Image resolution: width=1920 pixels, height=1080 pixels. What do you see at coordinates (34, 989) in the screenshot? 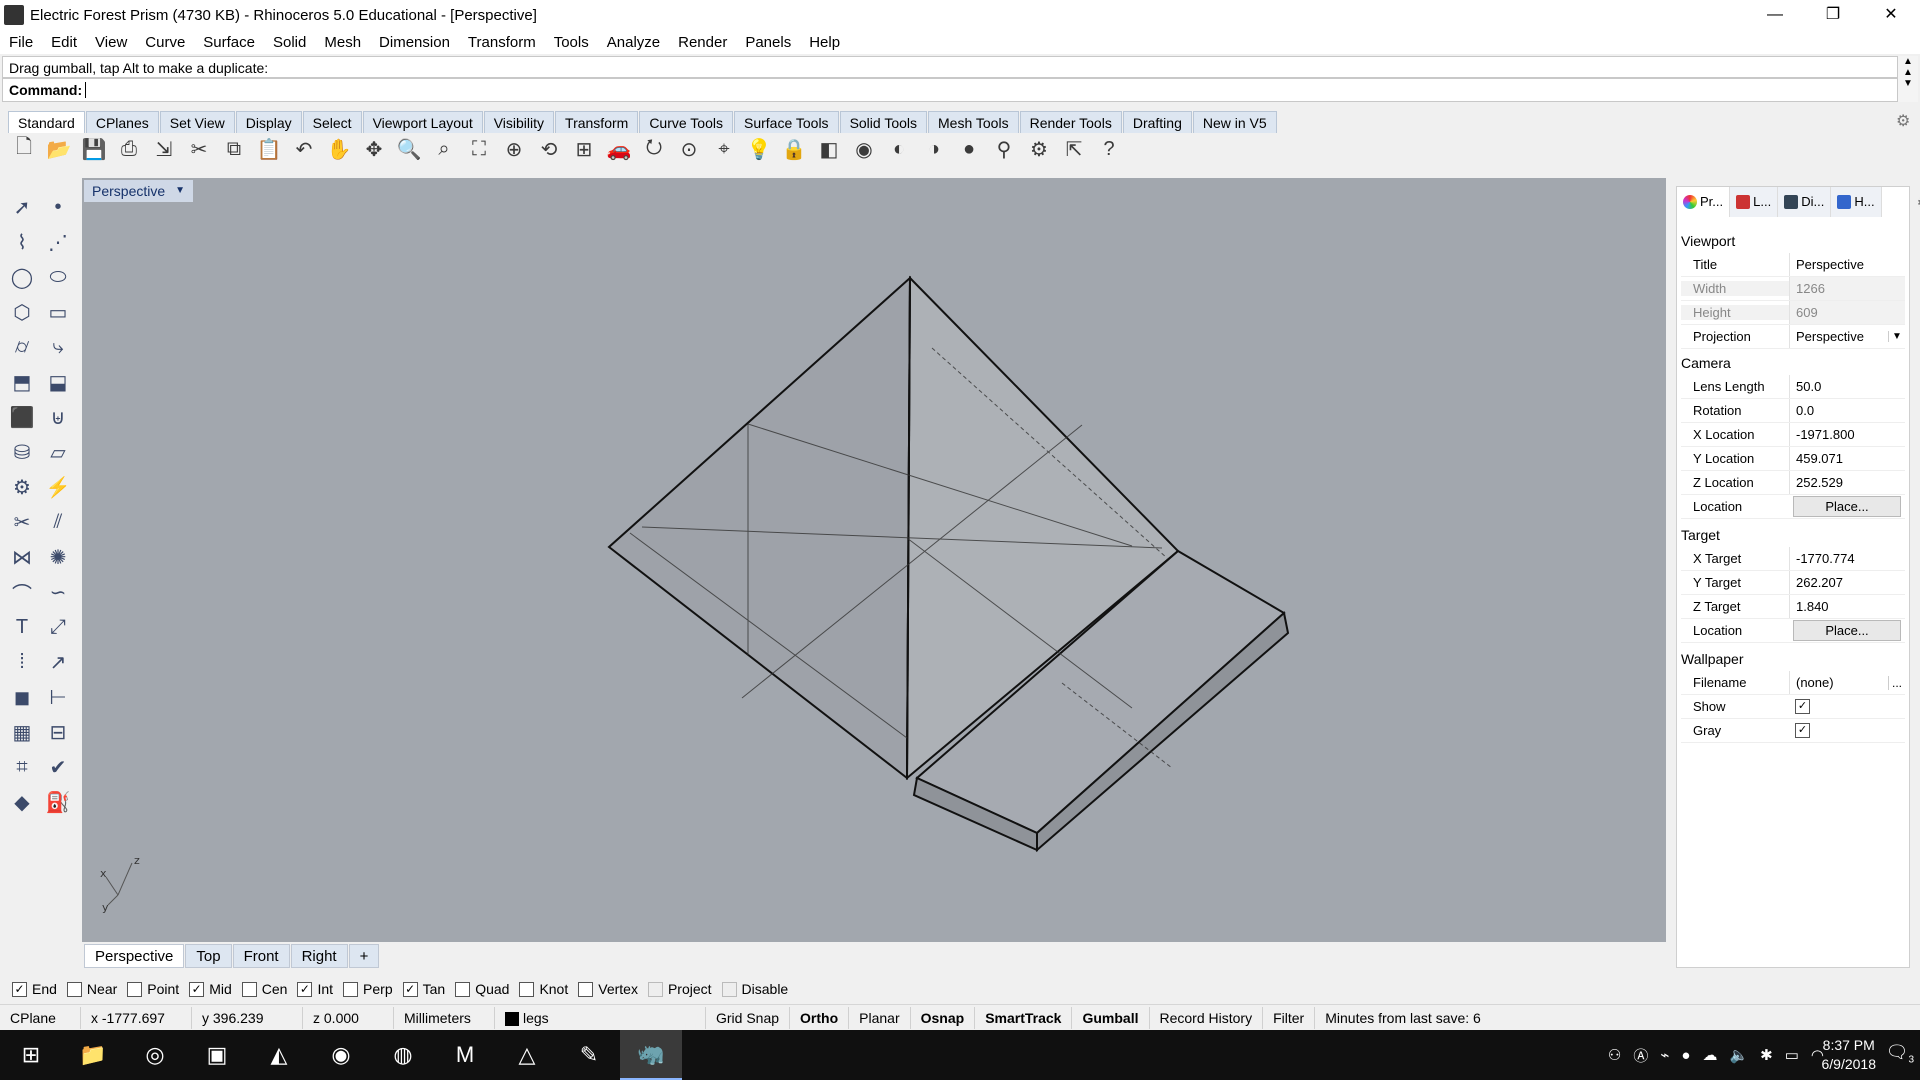
I see `osnap-end: ✓ End` at bounding box center [34, 989].